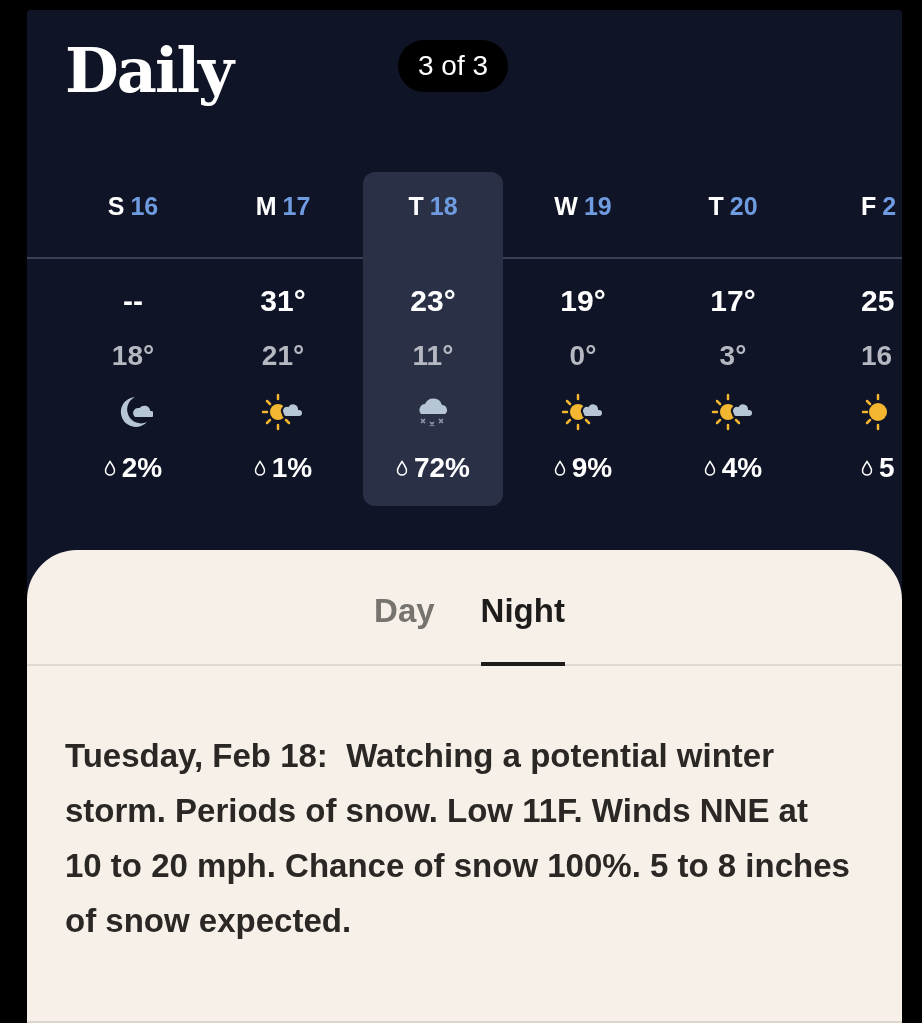 This screenshot has height=1023, width=922. What do you see at coordinates (878, 301) in the screenshot?
I see `high-temperature: 25` at bounding box center [878, 301].